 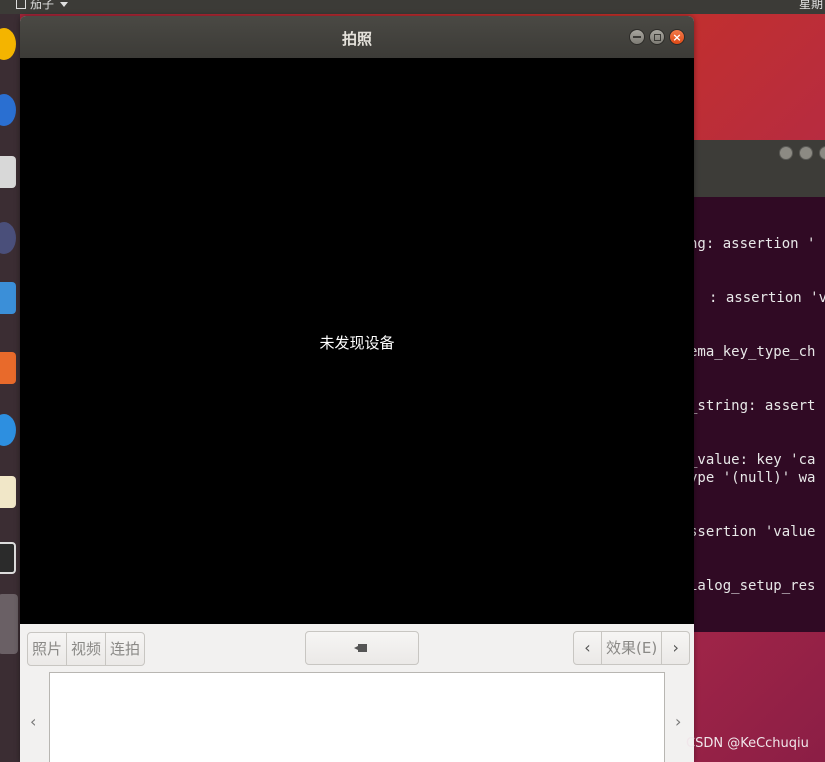 What do you see at coordinates (822, 153) in the screenshot?
I see `close-icon` at bounding box center [822, 153].